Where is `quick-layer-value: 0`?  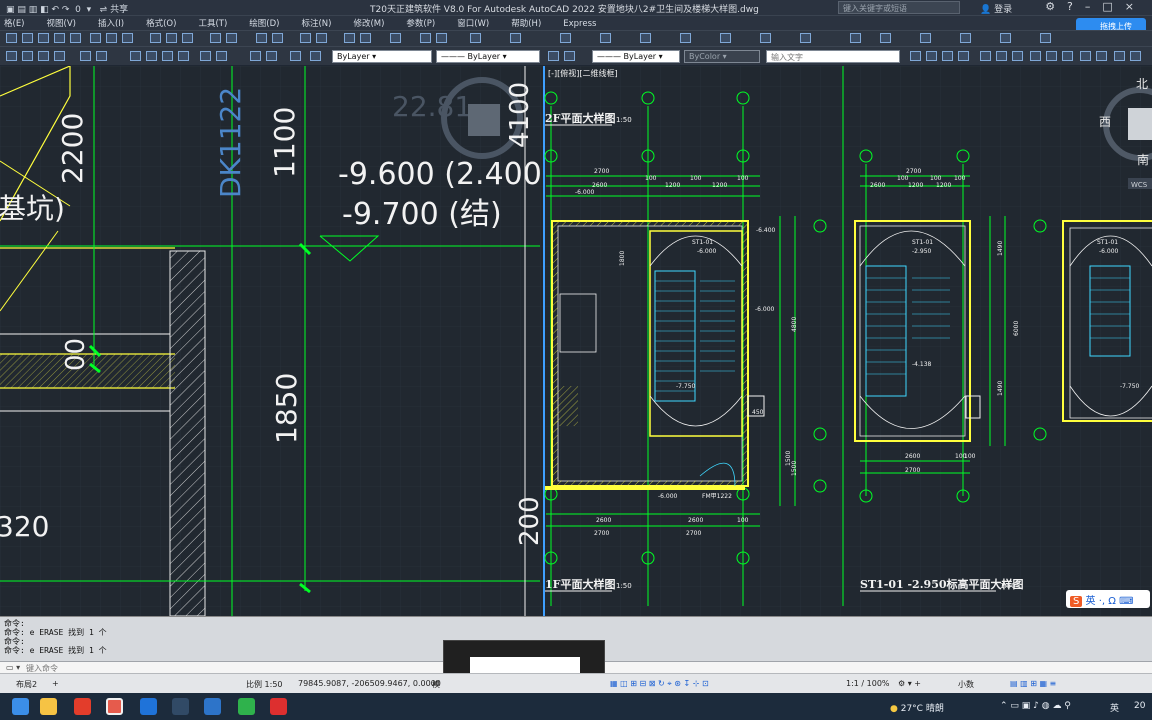
quick-layer-value: 0 is located at coordinates (78, 10).